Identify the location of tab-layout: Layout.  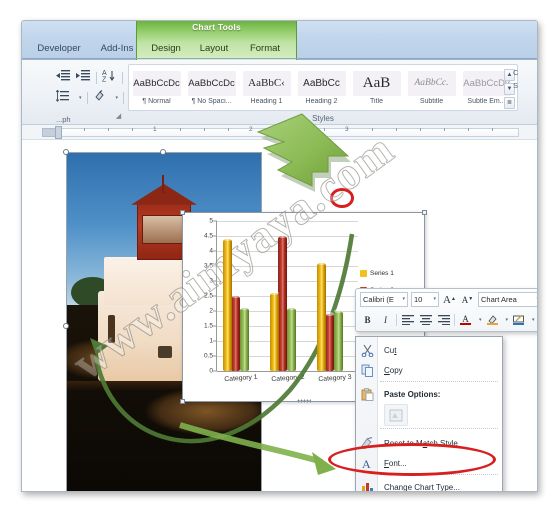
(214, 48).